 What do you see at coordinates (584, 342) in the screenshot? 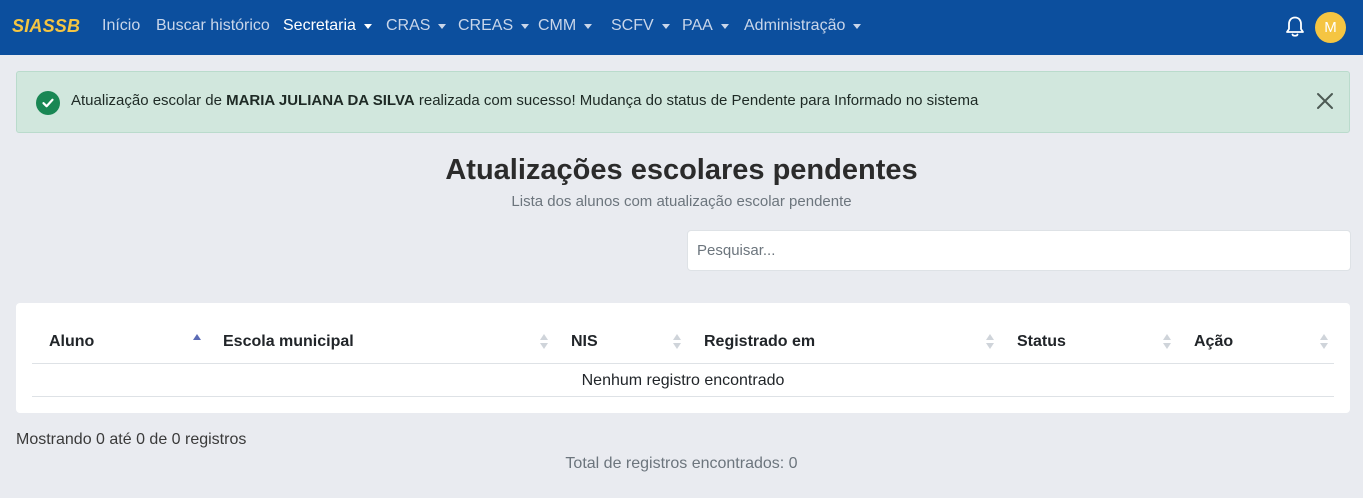
I see `column-header-nis: NIS` at bounding box center [584, 342].